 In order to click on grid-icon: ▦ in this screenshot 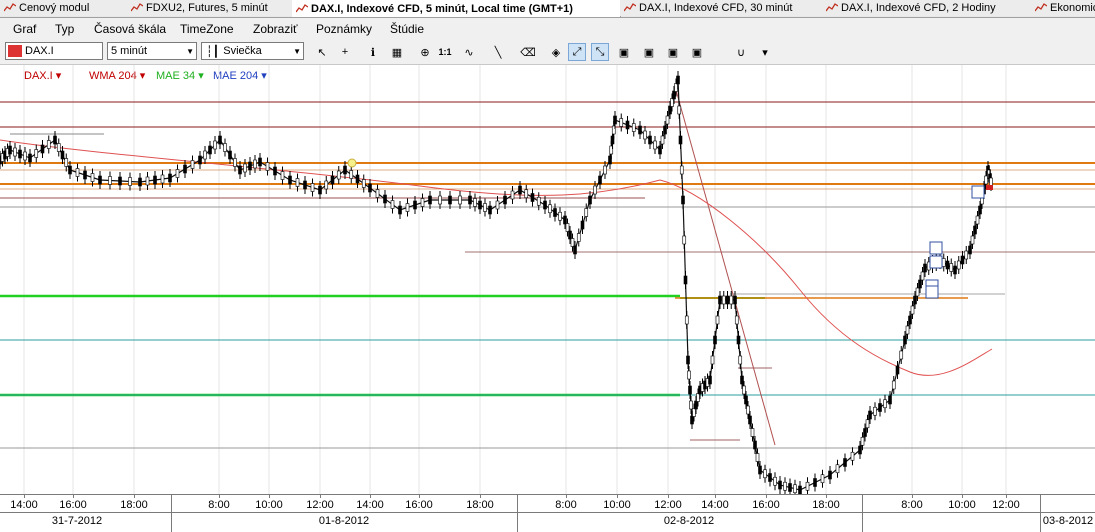, I will do `click(397, 52)`.